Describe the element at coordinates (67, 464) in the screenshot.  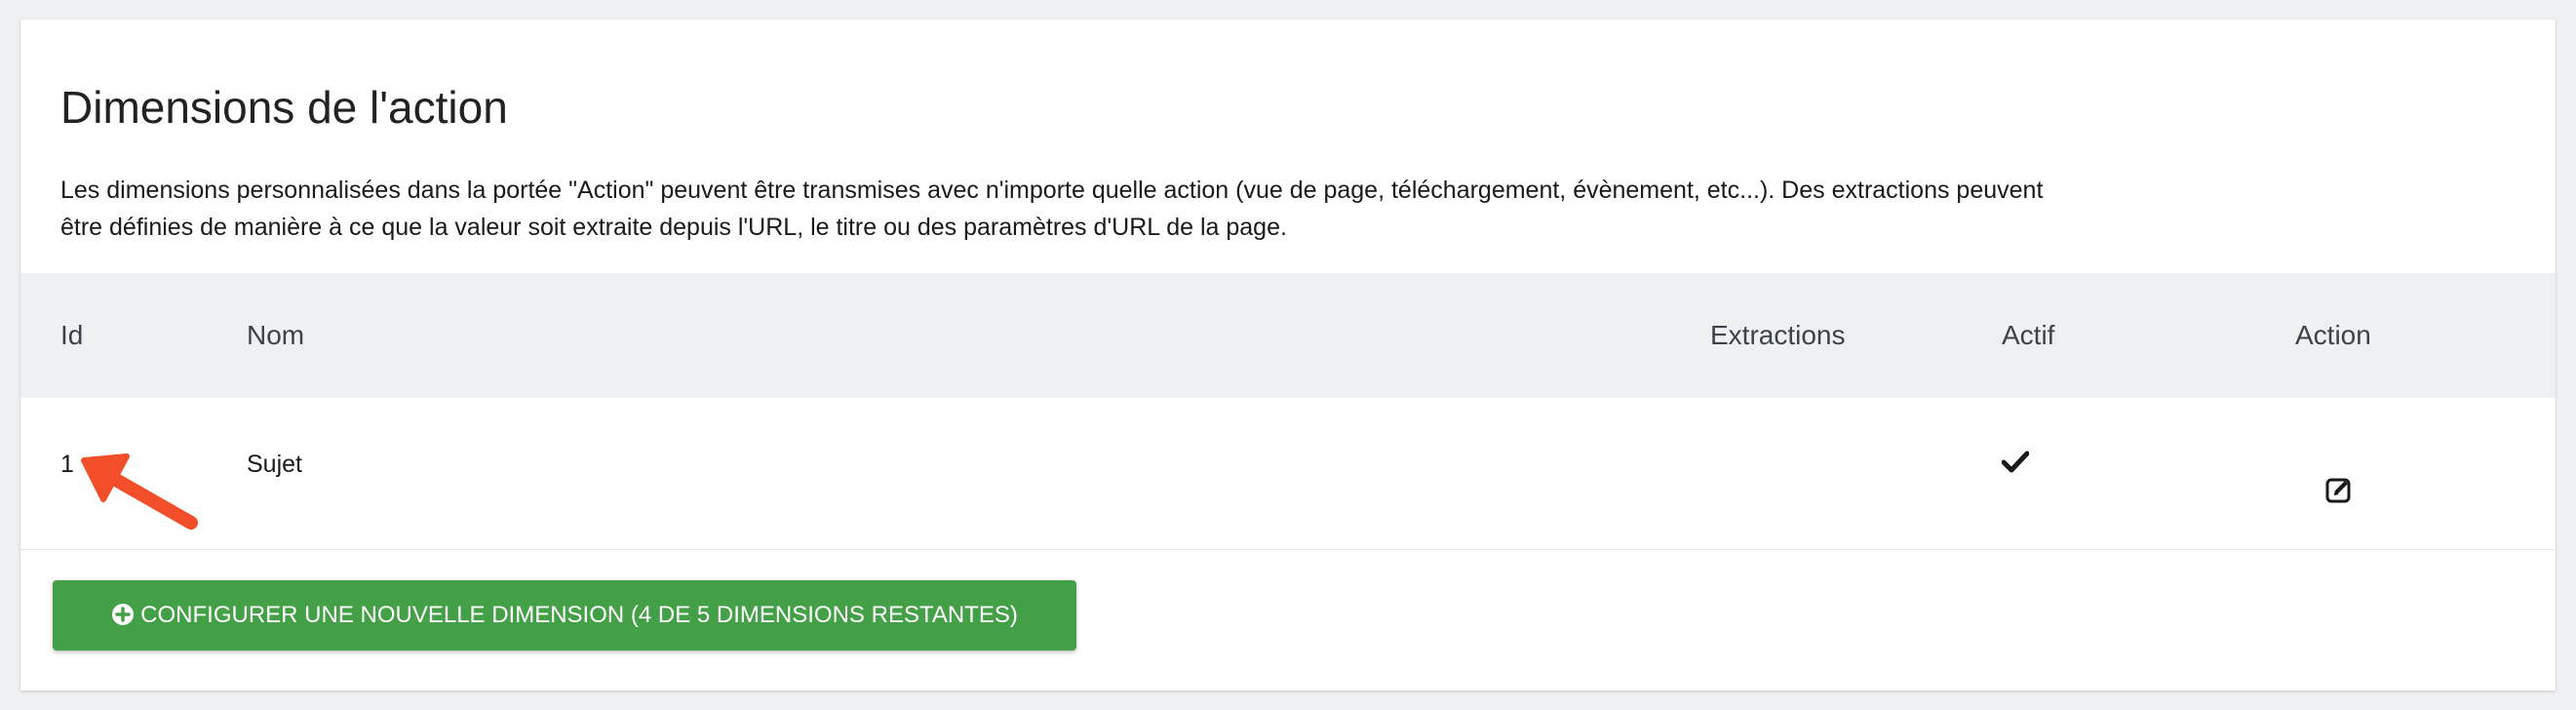
I see `row-id: 1` at that location.